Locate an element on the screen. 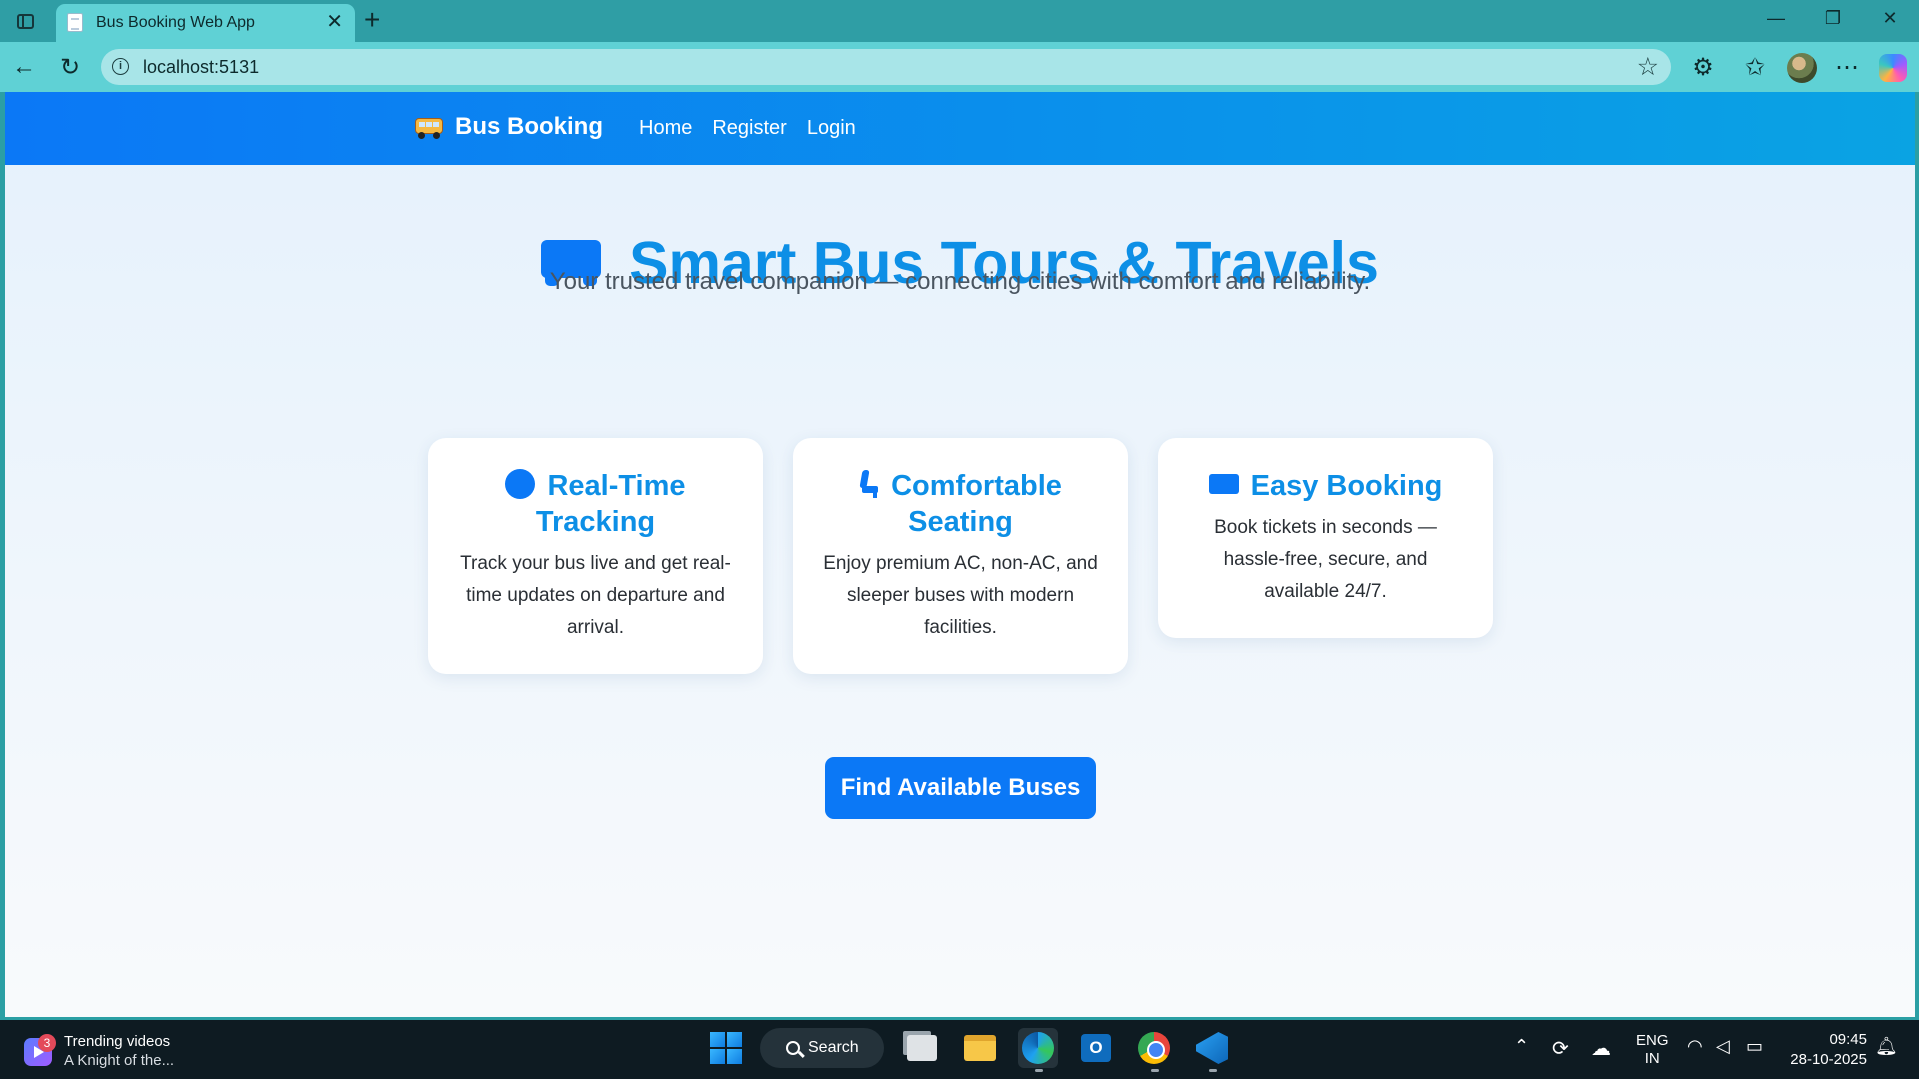  feature-card-title: Real-Time Tracking is located at coordinates (595, 504).